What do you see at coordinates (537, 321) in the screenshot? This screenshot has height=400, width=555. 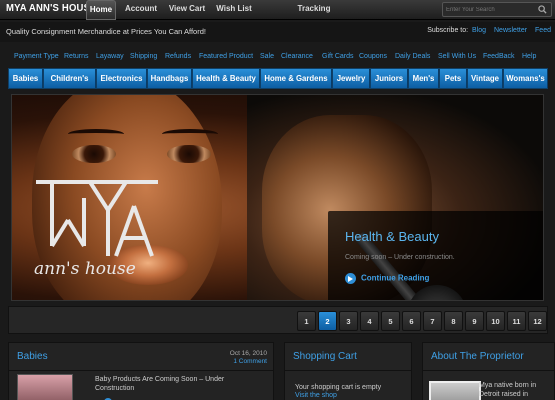 I see `pager-page-12: 12` at bounding box center [537, 321].